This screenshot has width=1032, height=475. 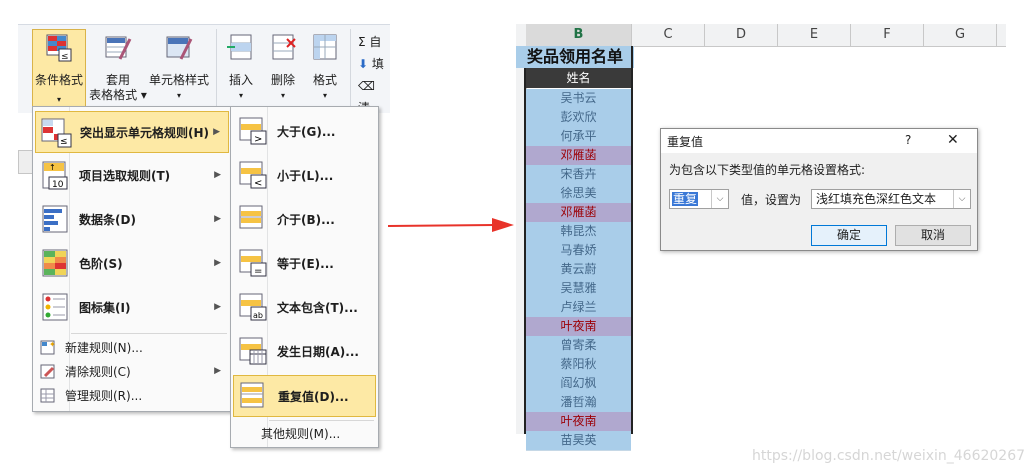 What do you see at coordinates (363, 64) in the screenshot?
I see `fill-down-icon: ⬇` at bounding box center [363, 64].